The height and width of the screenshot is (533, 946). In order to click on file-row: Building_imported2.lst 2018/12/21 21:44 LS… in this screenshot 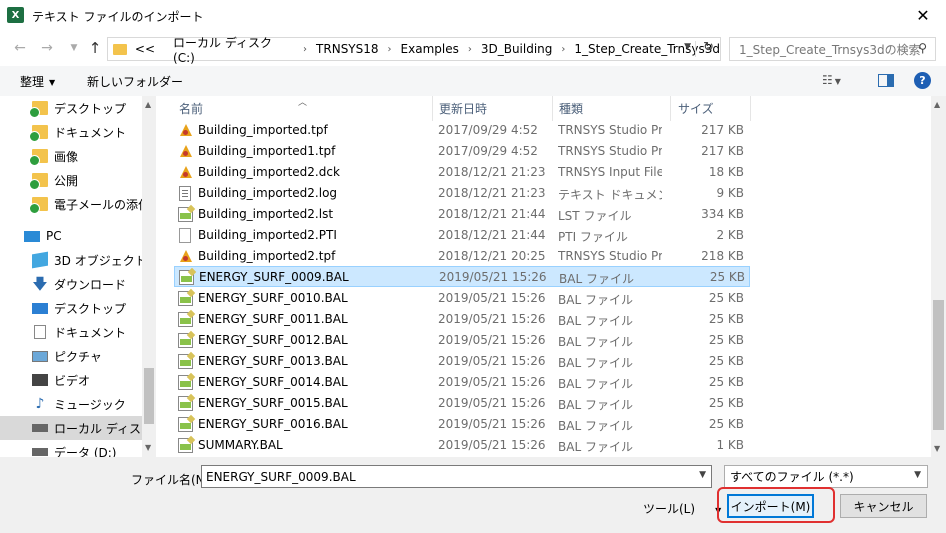, I will do `click(462, 214)`.